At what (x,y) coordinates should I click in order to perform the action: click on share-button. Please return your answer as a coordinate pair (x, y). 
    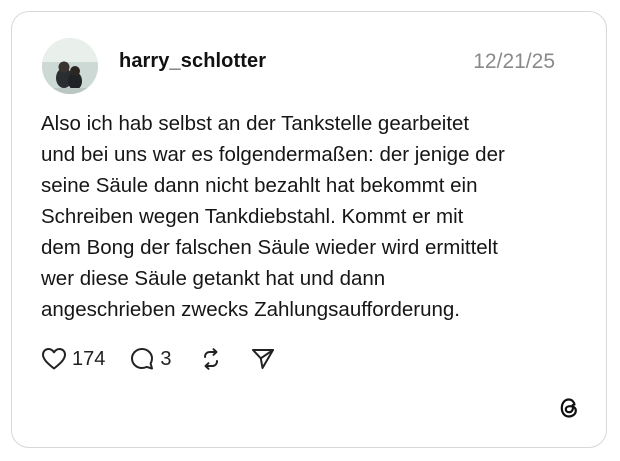
    Looking at the image, I should click on (263, 359).